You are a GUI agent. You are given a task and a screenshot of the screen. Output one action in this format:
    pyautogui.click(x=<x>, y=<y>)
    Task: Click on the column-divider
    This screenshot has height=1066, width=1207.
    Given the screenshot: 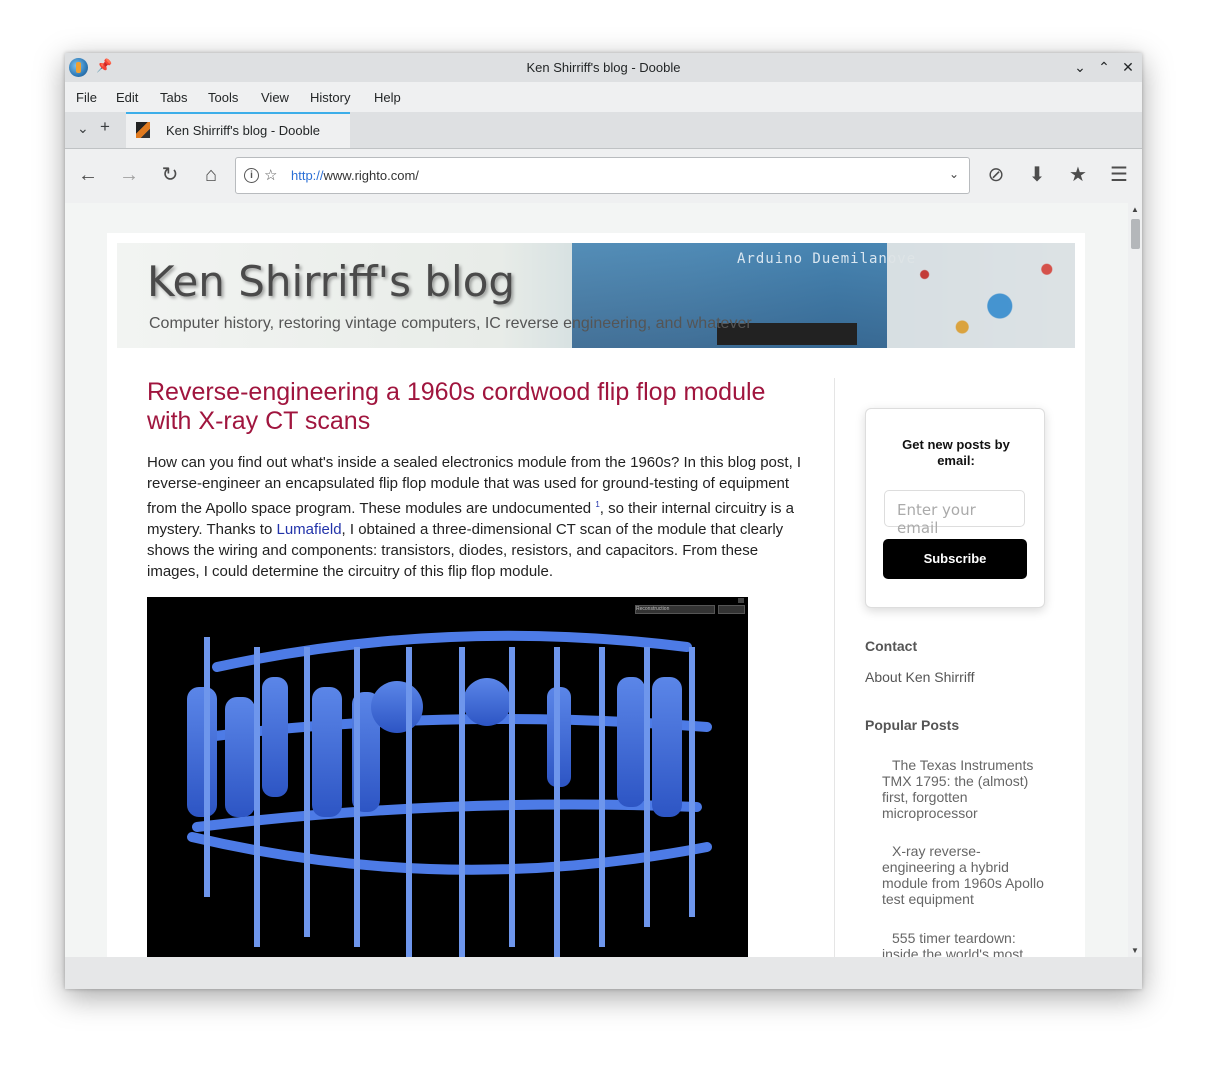 What is the action you would take?
    pyautogui.click(x=834, y=667)
    